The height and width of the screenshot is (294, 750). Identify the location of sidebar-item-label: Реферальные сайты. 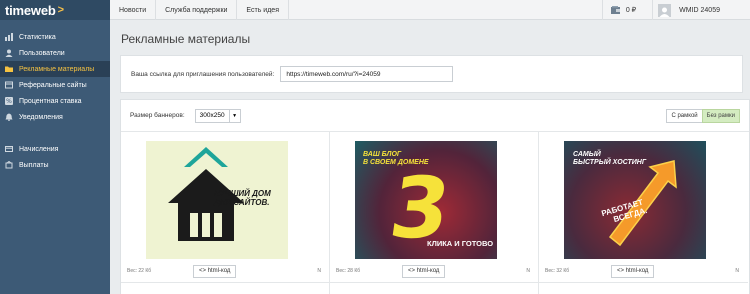
(53, 85).